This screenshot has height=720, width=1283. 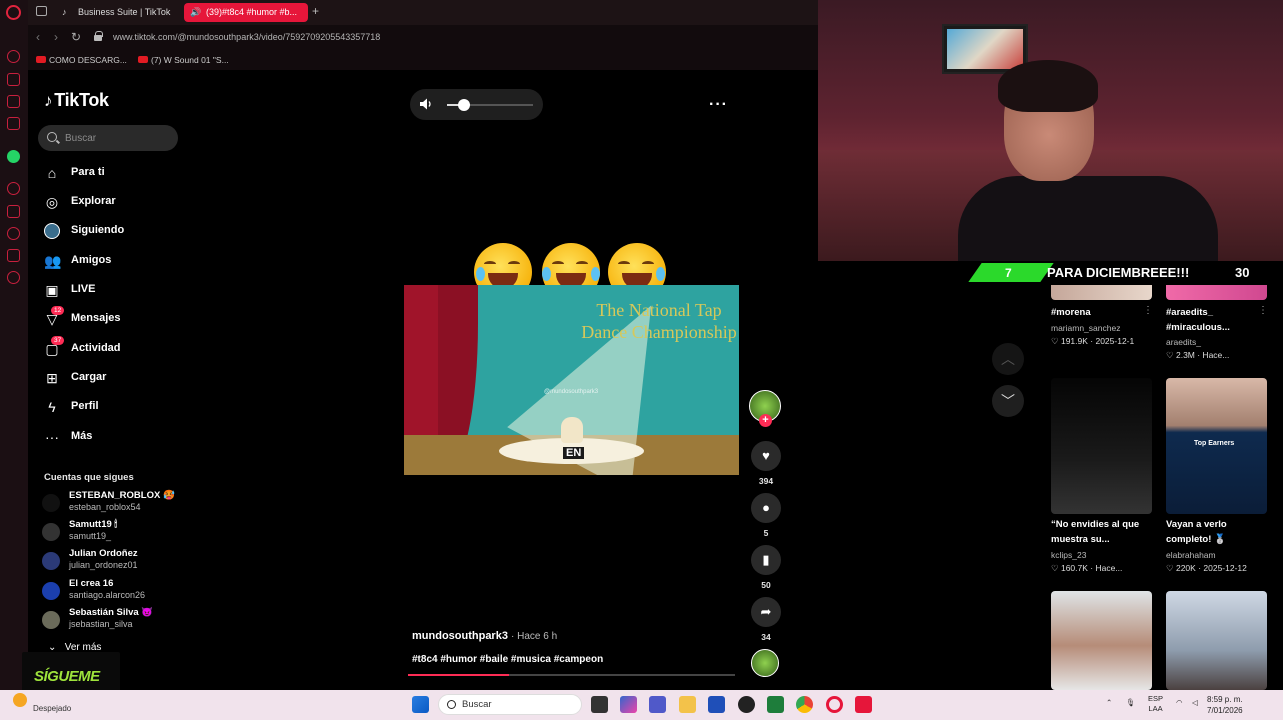 I want to click on like-action: ♥ 394, so click(x=766, y=463).